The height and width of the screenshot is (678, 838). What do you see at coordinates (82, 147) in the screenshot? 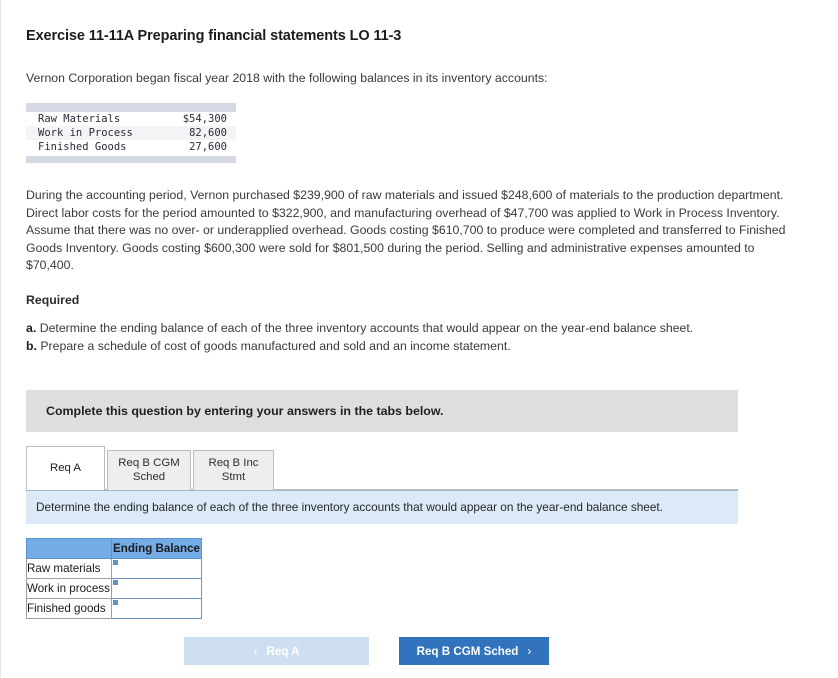
I see `balance-account-name: Finished Goods` at bounding box center [82, 147].